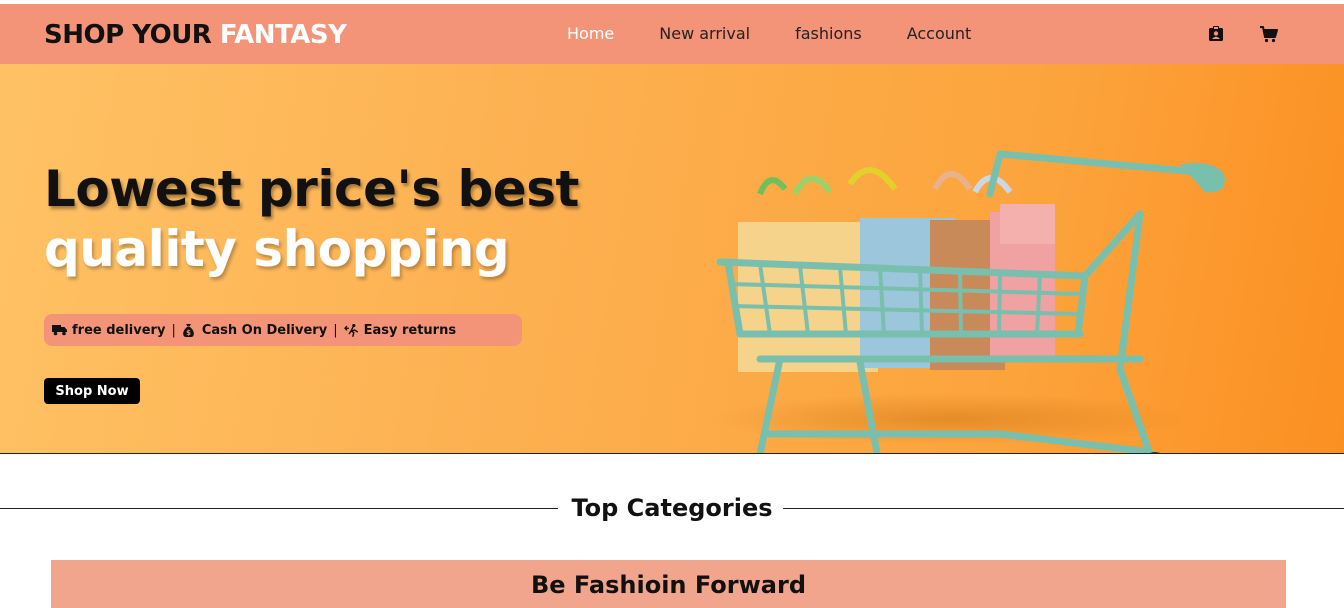 Image resolution: width=1344 pixels, height=608 pixels. What do you see at coordinates (939, 34) in the screenshot?
I see `nav-link-account: Account` at bounding box center [939, 34].